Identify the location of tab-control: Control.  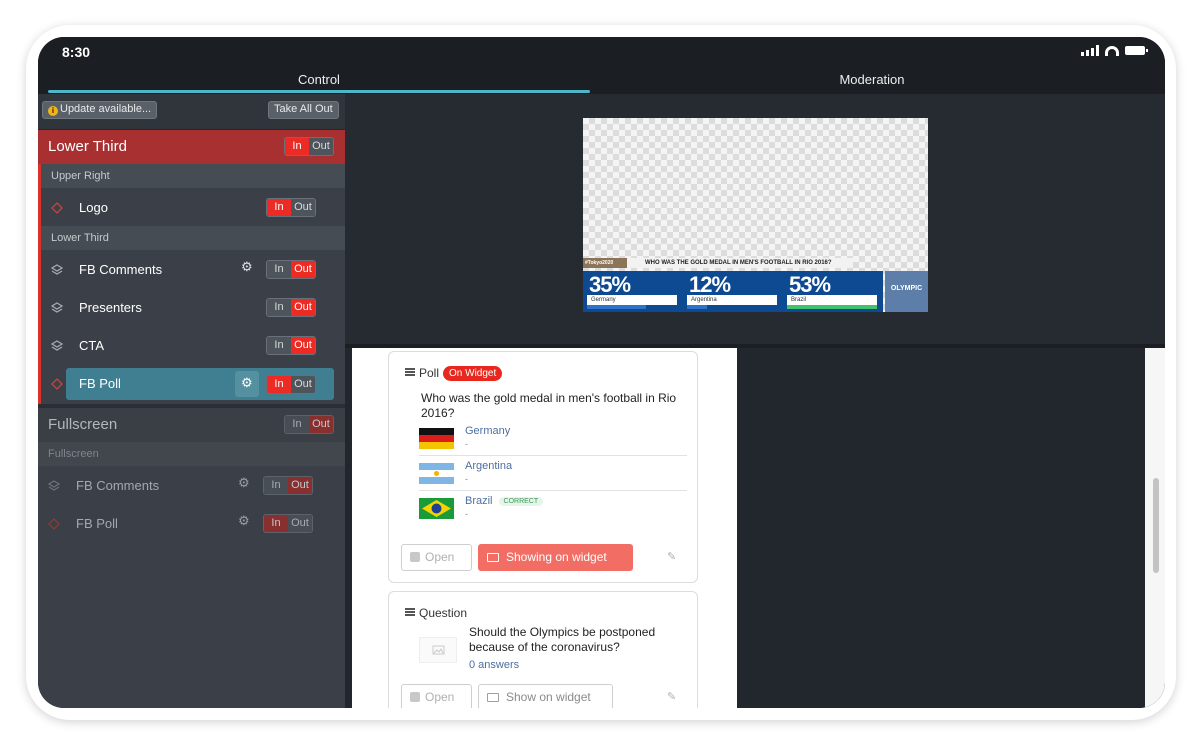
(319, 79).